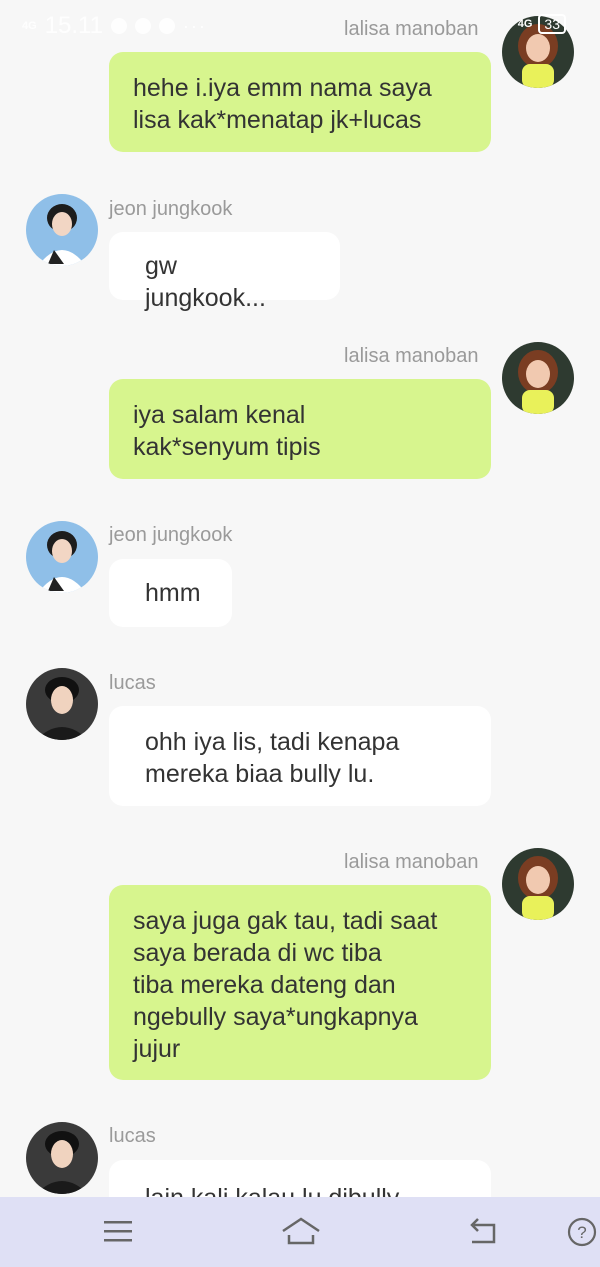 The image size is (600, 1267). What do you see at coordinates (552, 24) in the screenshot?
I see `battery-icon: 33` at bounding box center [552, 24].